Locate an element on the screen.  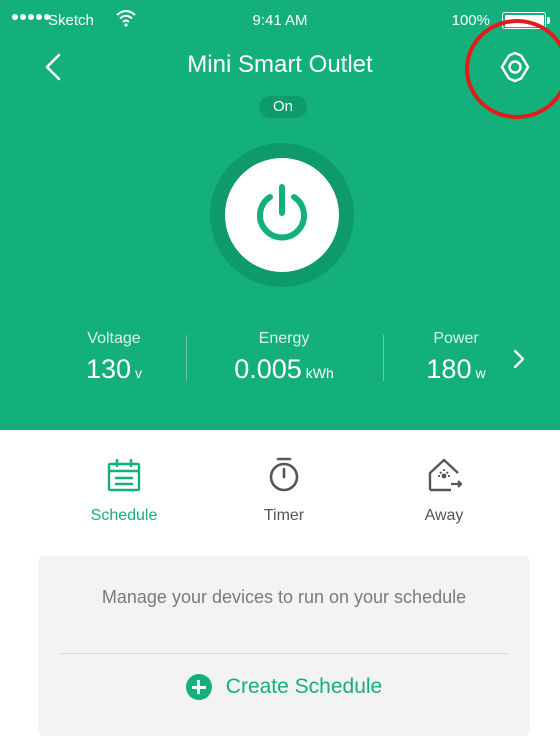
metric-label: Voltage is located at coordinates (114, 338).